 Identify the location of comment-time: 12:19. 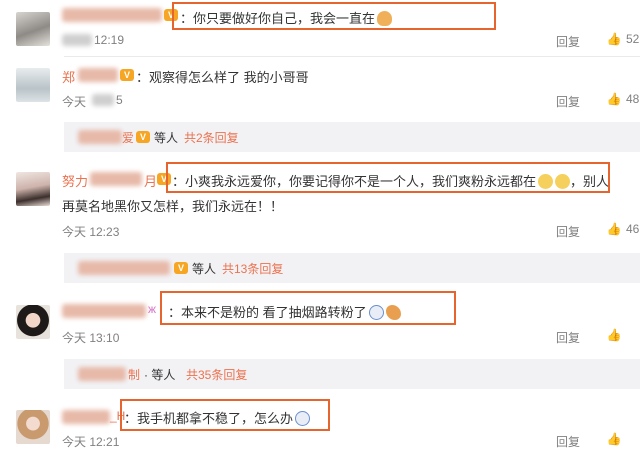
(109, 40).